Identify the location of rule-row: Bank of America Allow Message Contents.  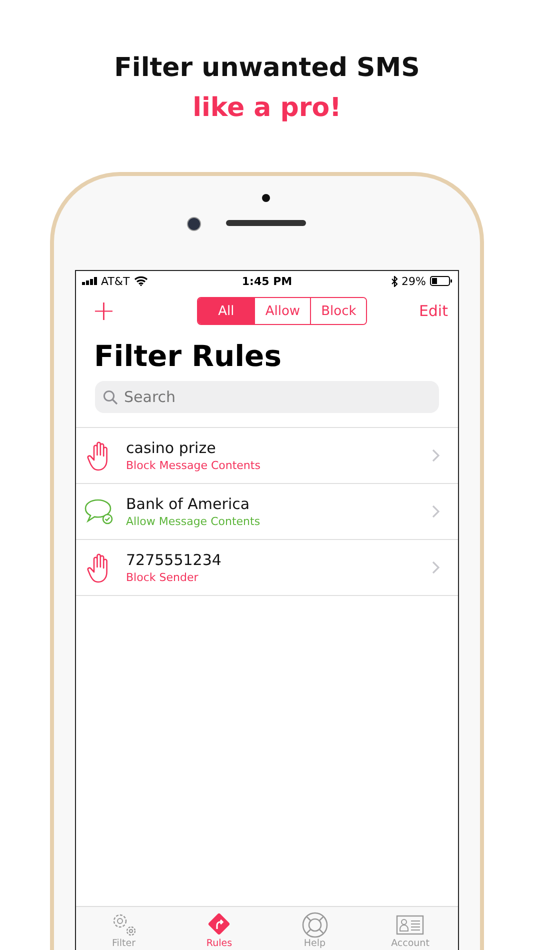
(267, 512).